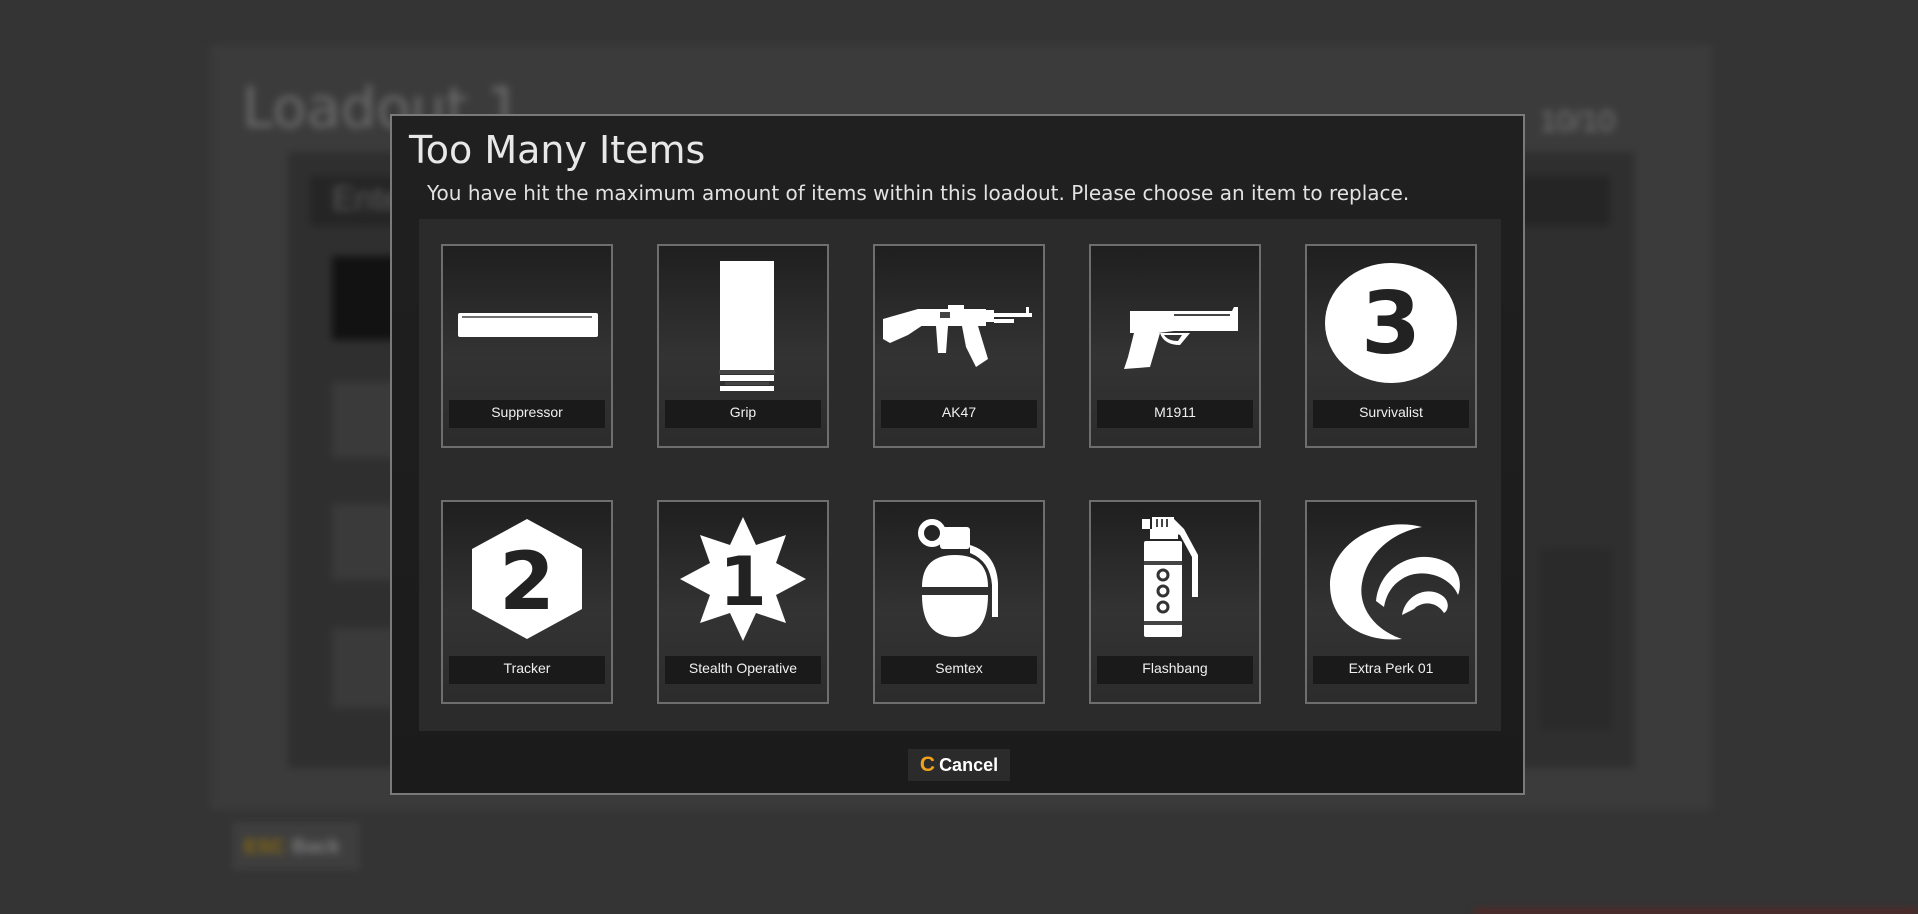  Describe the element at coordinates (959, 323) in the screenshot. I see `ak47-icon` at that location.